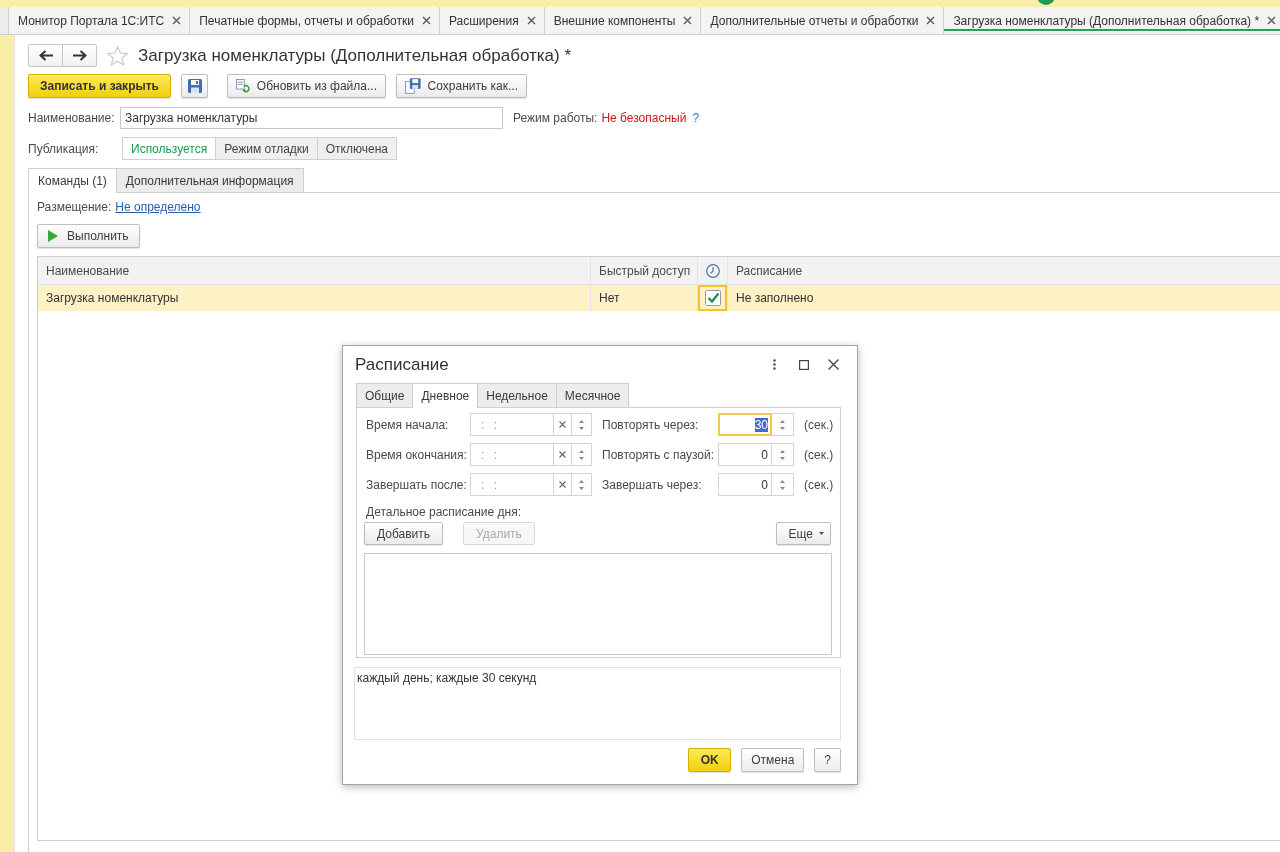 This screenshot has width=1280, height=852. Describe the element at coordinates (72, 180) in the screenshot. I see `tab: Команды (1)` at that location.